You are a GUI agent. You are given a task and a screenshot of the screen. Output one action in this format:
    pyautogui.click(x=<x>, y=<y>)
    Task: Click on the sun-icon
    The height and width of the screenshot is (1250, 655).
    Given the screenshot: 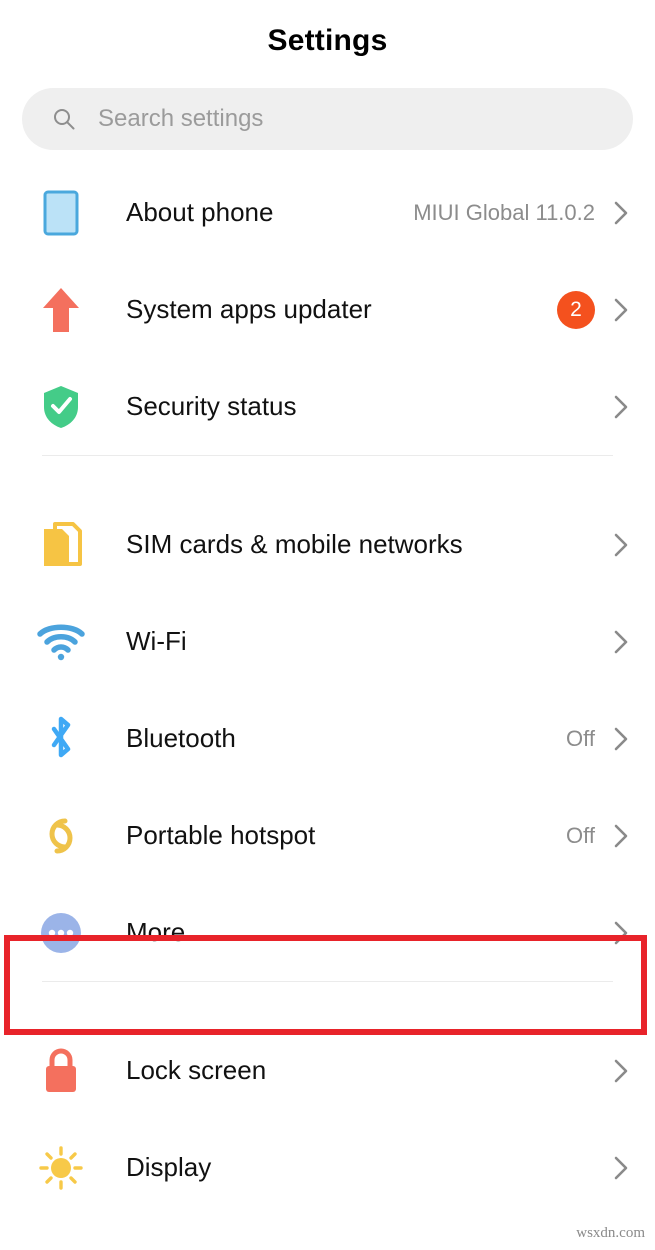 What is the action you would take?
    pyautogui.click(x=61, y=1168)
    